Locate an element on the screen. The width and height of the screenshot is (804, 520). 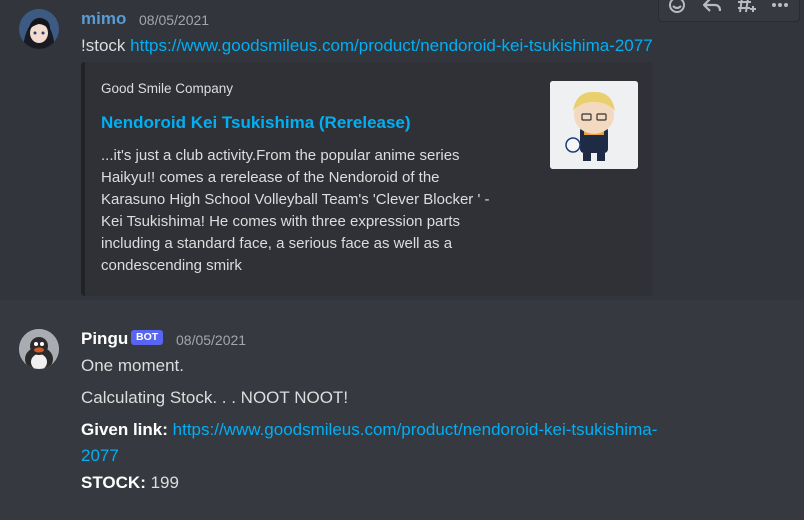
more-icon is located at coordinates (780, 8).